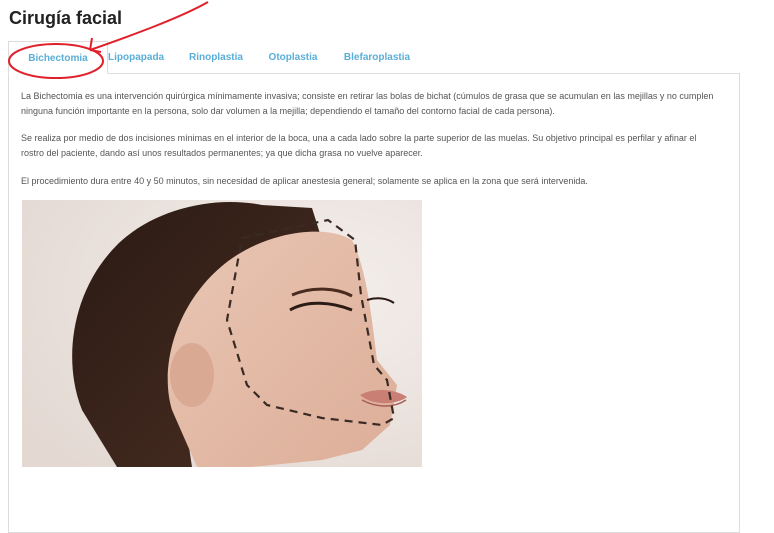 This screenshot has width=774, height=533. What do you see at coordinates (66, 18) in the screenshot?
I see `page-title: Cirugía facial` at bounding box center [66, 18].